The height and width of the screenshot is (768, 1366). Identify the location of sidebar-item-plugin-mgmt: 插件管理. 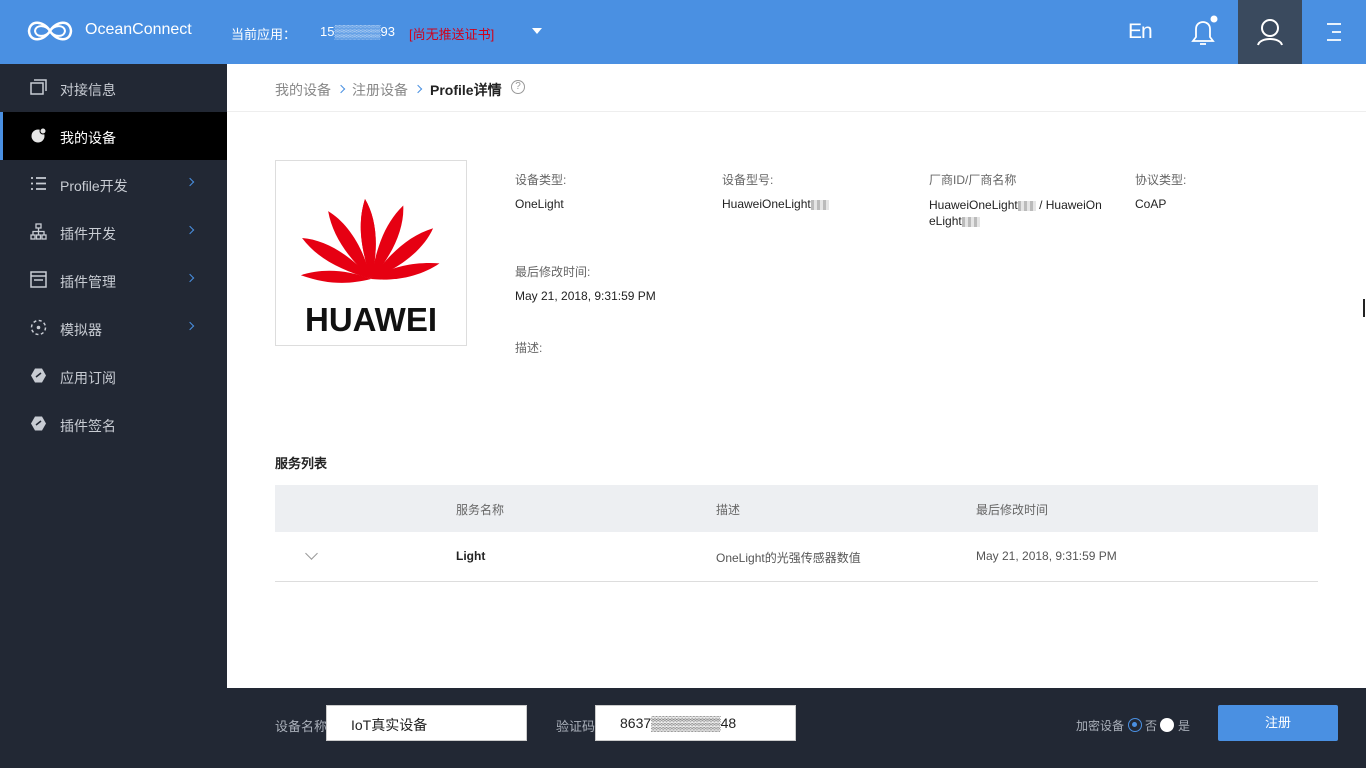
(113, 280).